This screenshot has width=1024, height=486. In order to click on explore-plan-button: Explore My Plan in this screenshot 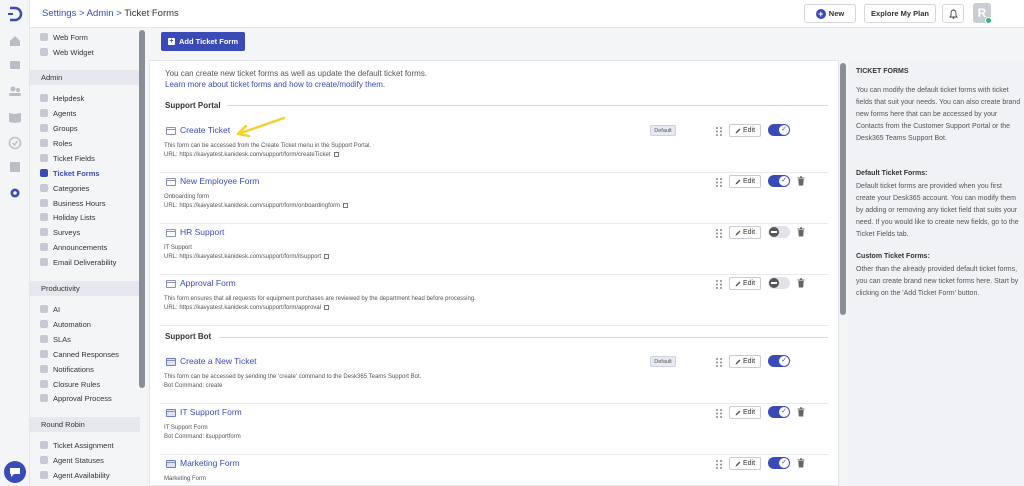, I will do `click(900, 13)`.